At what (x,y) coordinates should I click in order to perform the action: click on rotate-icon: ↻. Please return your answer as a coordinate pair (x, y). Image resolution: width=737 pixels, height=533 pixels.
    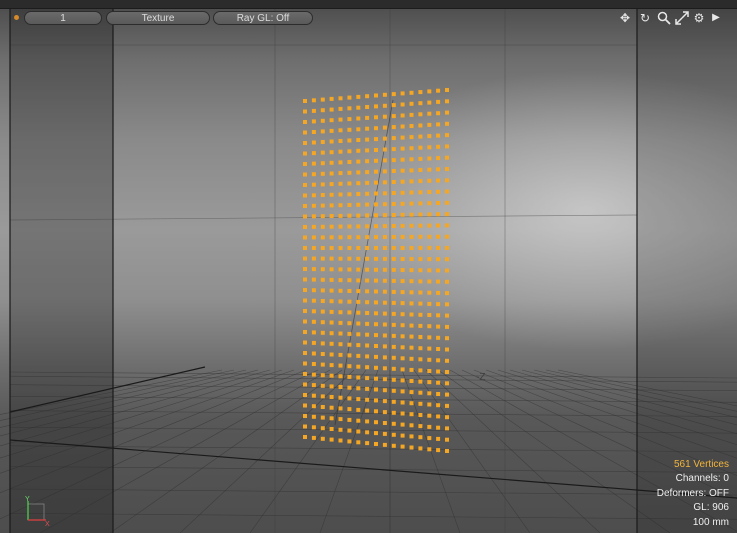
    Looking at the image, I should click on (645, 18).